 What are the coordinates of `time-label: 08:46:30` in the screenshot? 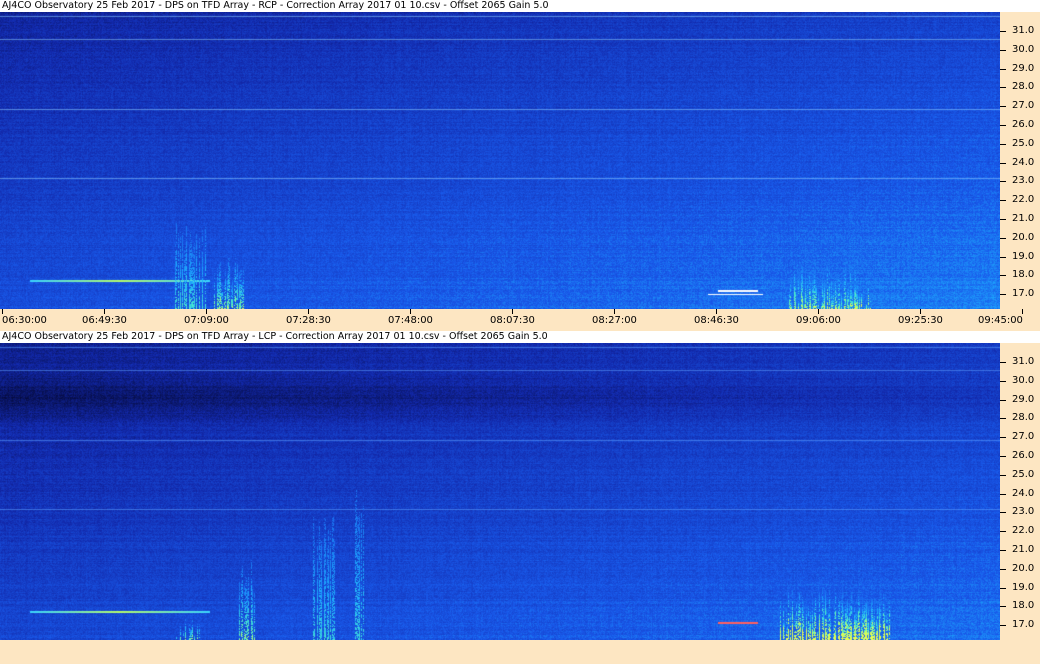 It's located at (716, 320).